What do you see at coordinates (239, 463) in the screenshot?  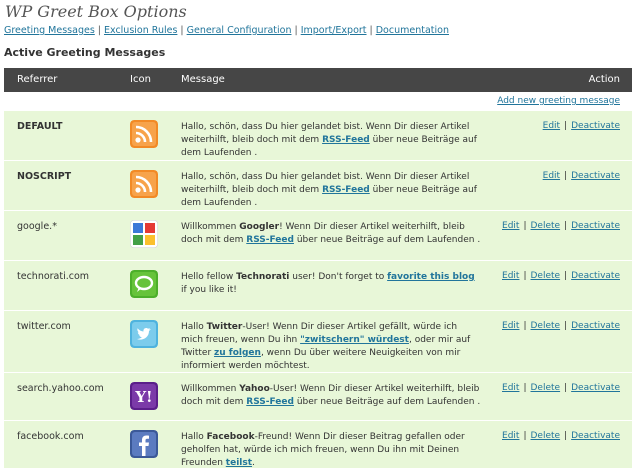 I see `share-link: teilst` at bounding box center [239, 463].